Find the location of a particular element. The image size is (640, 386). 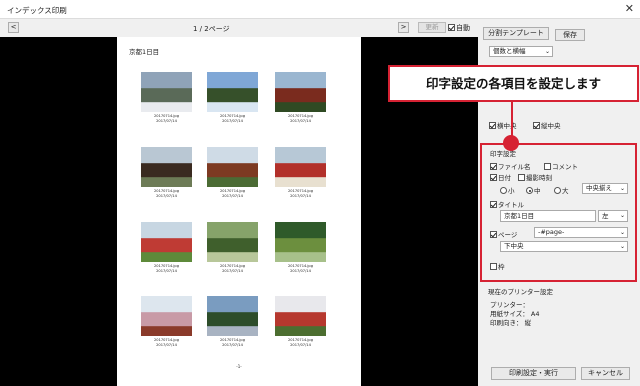

shoot-time-checkbox: 撮影時刻 is located at coordinates (535, 177).